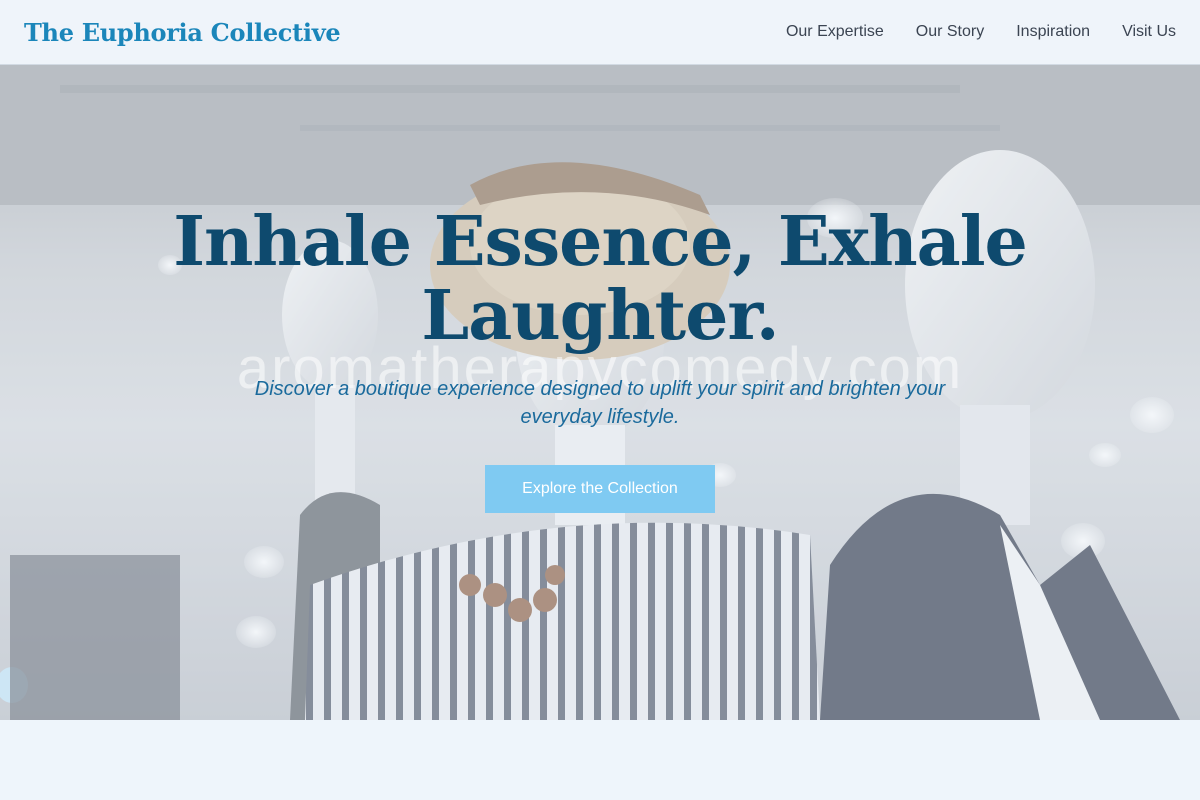 The width and height of the screenshot is (1200, 800). I want to click on nav-item-our-story: Our Story, so click(950, 32).